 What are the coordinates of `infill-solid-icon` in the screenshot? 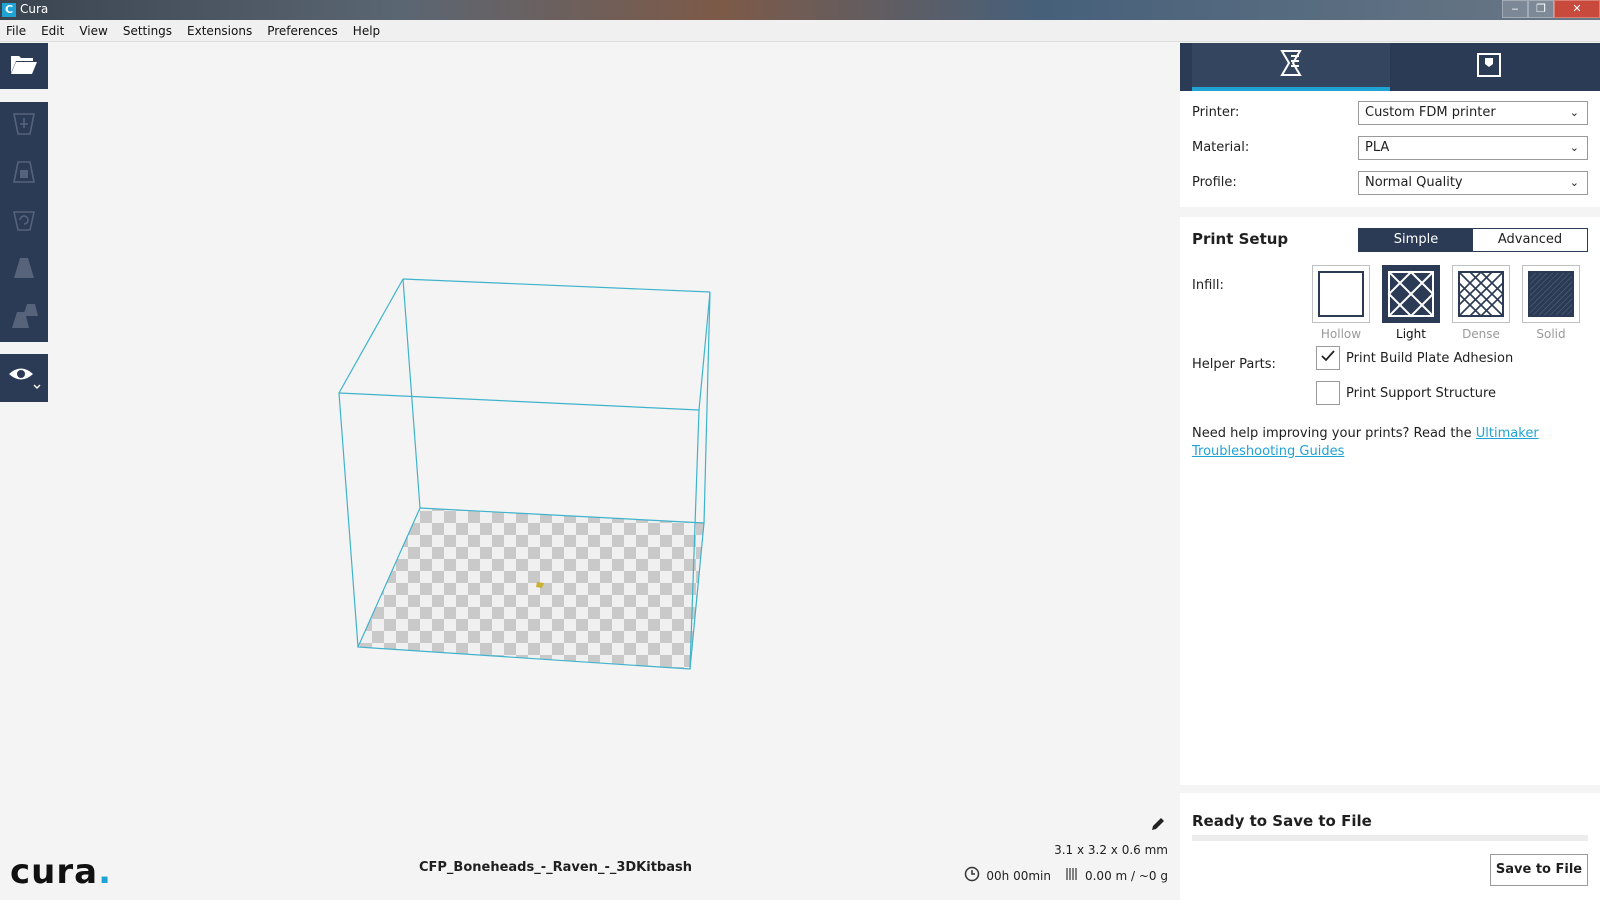 It's located at (1551, 294).